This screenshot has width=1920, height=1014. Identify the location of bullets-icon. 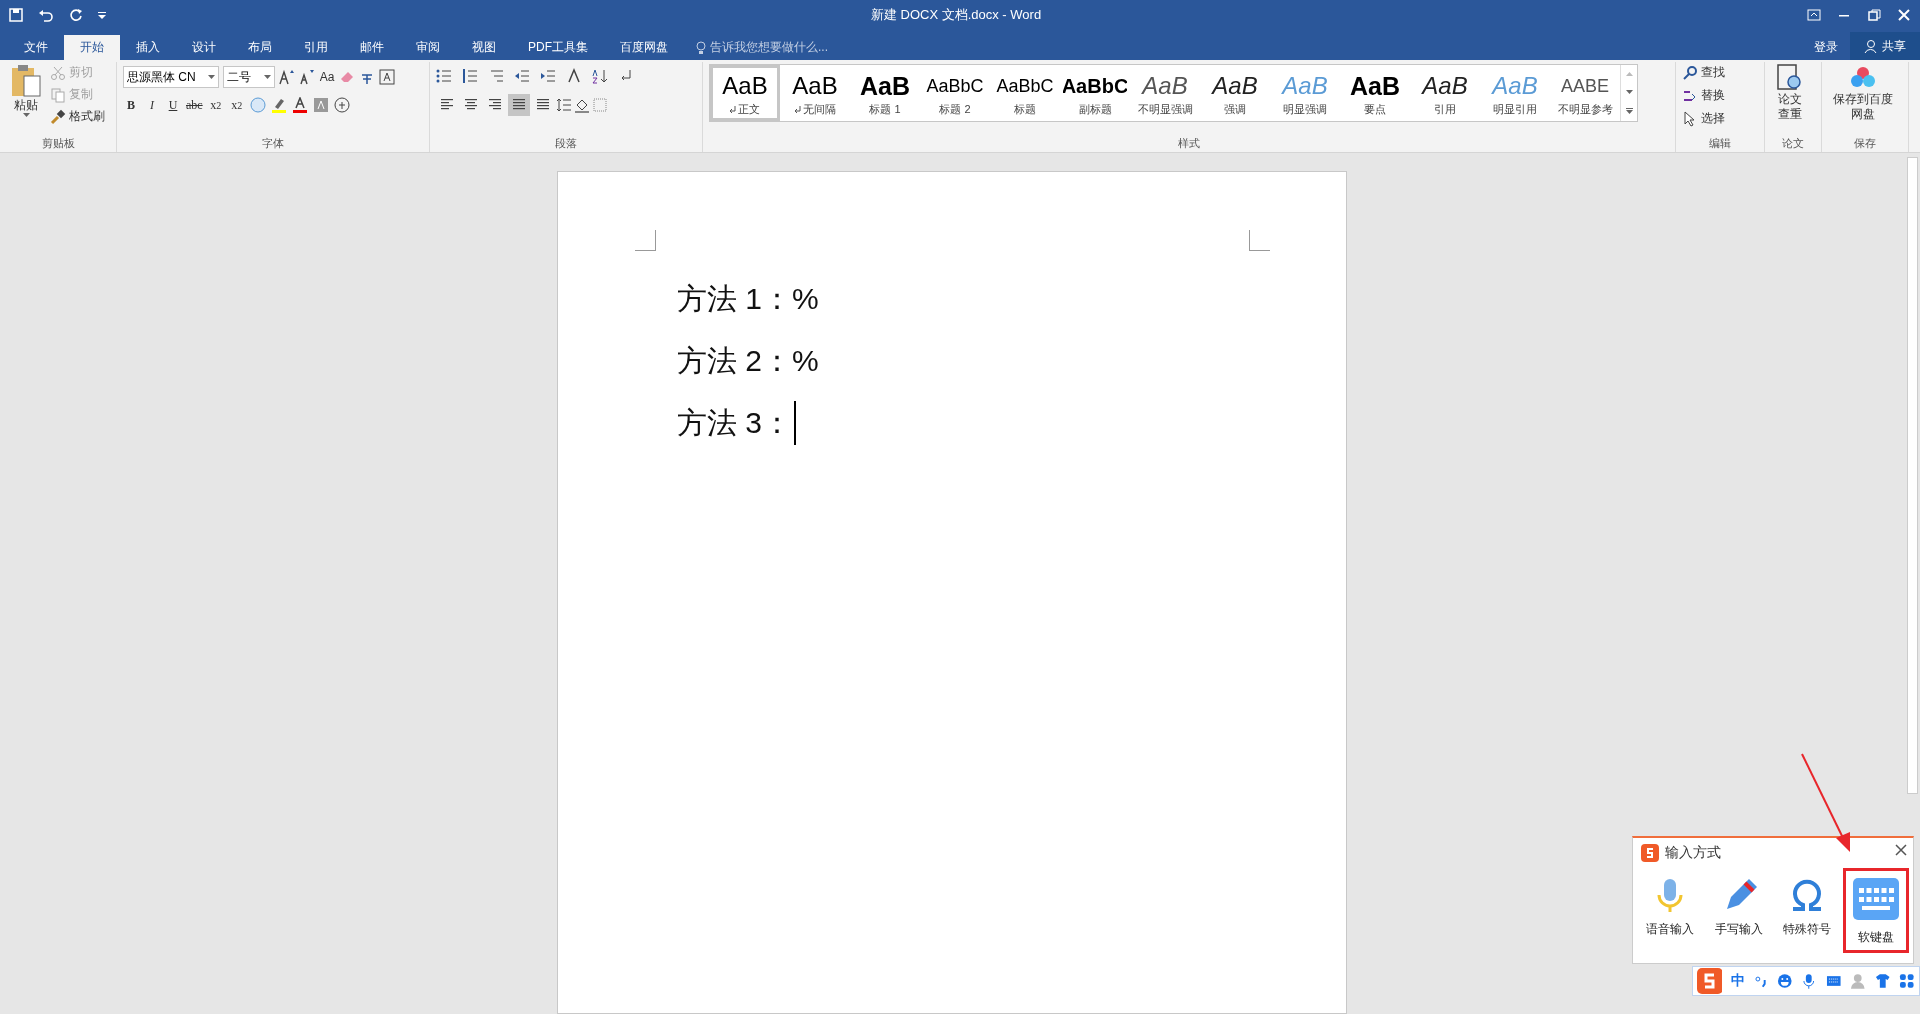
(444, 76).